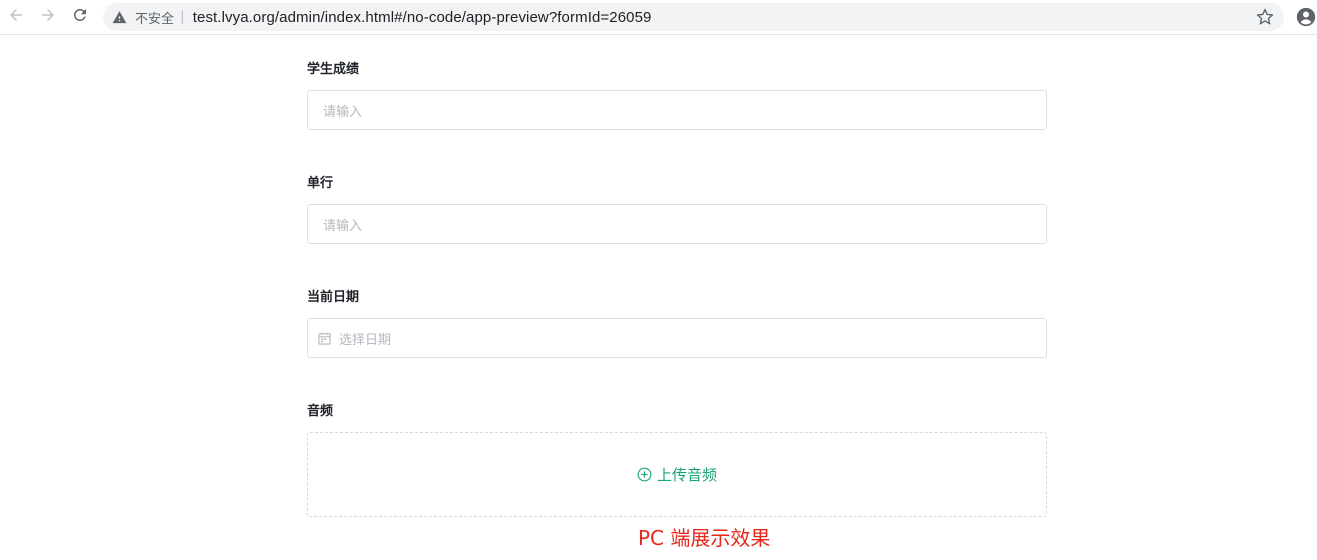 The width and height of the screenshot is (1317, 560). Describe the element at coordinates (320, 183) in the screenshot. I see `field-label-single-line: 单行` at that location.